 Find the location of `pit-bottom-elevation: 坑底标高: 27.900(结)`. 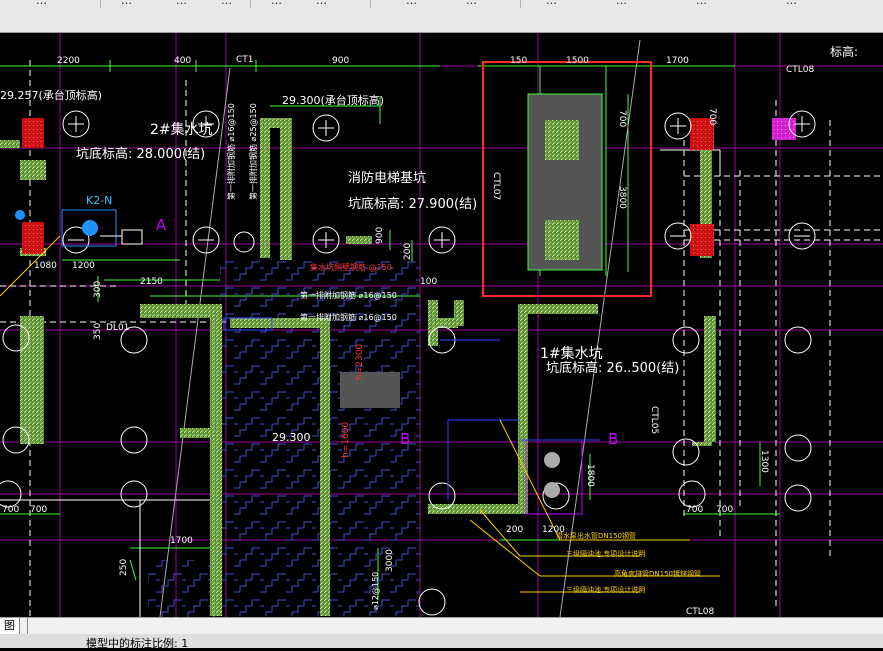

pit-bottom-elevation: 坑底标高: 27.900(结) is located at coordinates (412, 204).